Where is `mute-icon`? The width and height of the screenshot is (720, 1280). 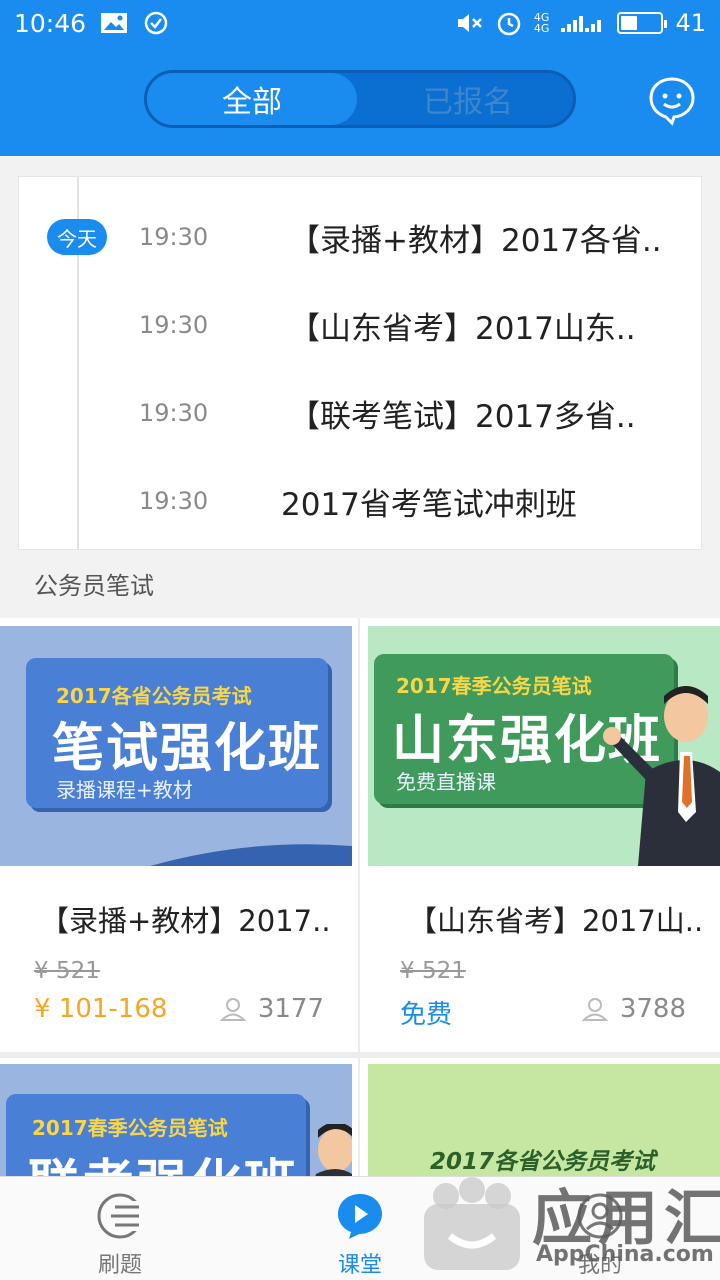 mute-icon is located at coordinates (469, 23).